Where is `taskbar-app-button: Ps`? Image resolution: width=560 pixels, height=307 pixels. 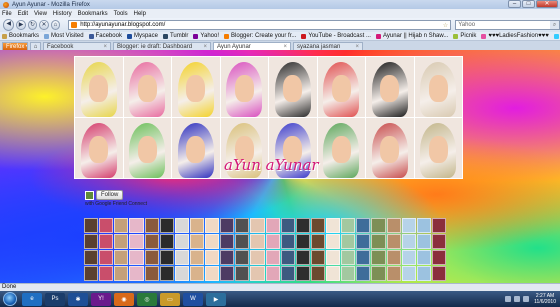 taskbar-app-button: Ps is located at coordinates (55, 299).